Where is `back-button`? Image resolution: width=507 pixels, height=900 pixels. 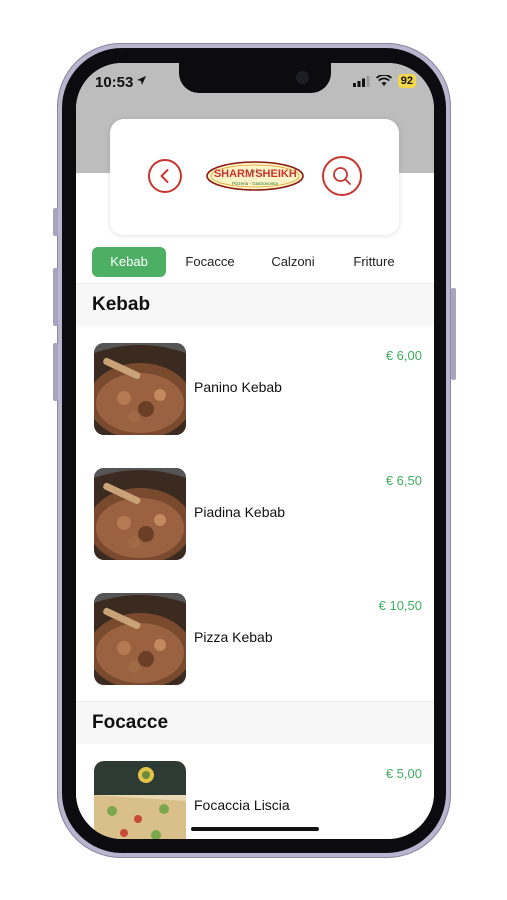 back-button is located at coordinates (165, 176).